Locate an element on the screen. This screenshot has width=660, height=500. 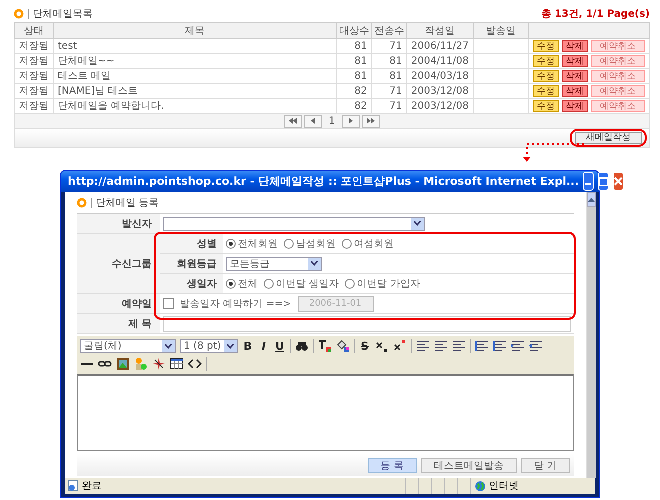
first-page-button is located at coordinates (293, 121).